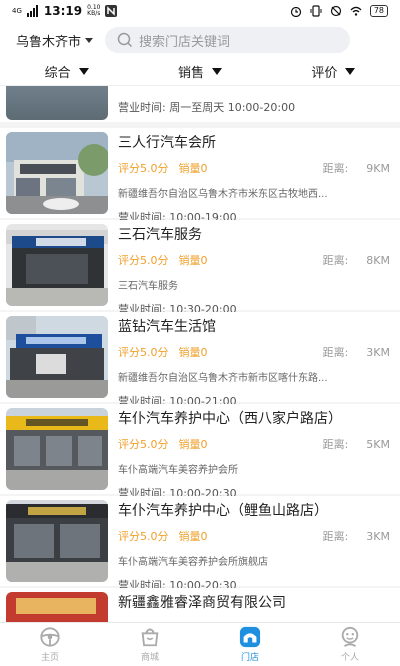 This screenshot has height=666, width=400. Describe the element at coordinates (350, 636) in the screenshot. I see `person-icon` at that location.